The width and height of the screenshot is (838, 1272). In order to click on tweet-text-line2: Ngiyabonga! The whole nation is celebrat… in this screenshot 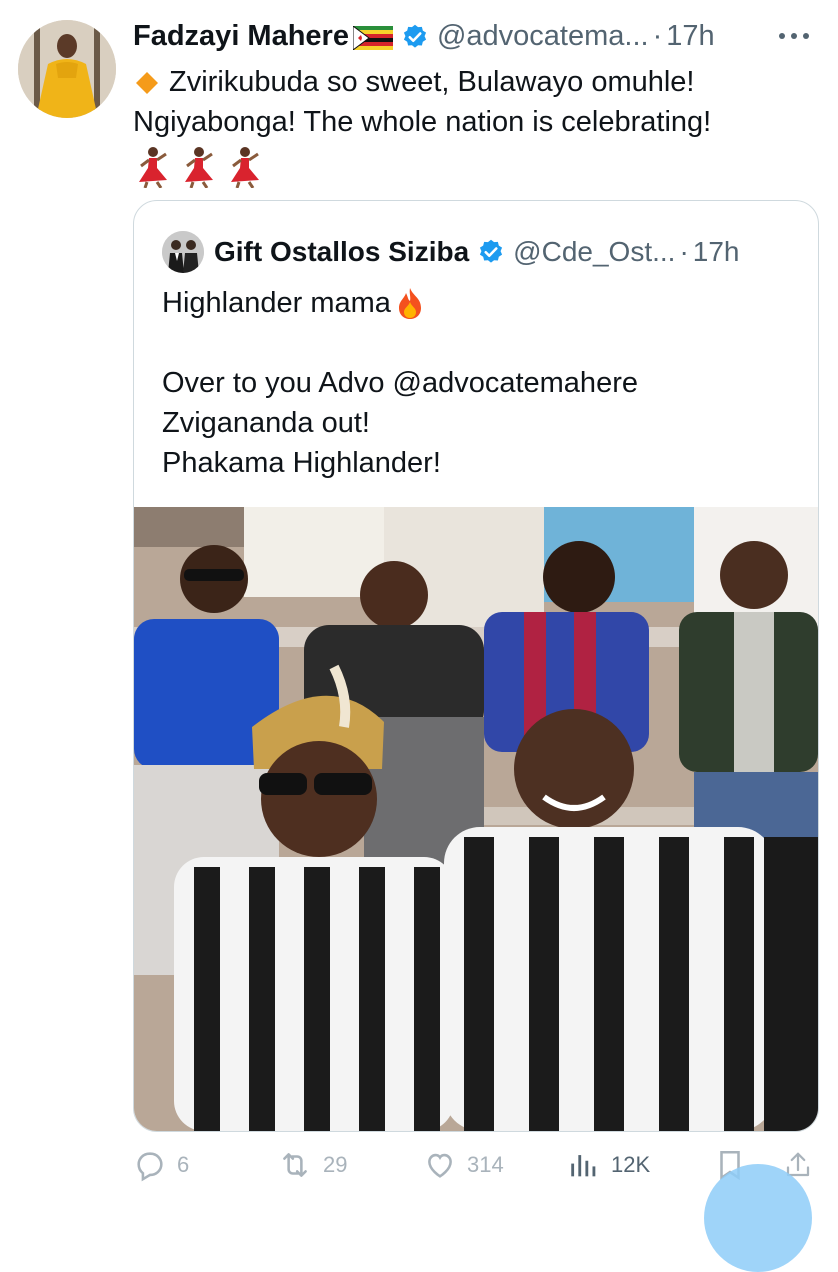, I will do `click(422, 122)`.